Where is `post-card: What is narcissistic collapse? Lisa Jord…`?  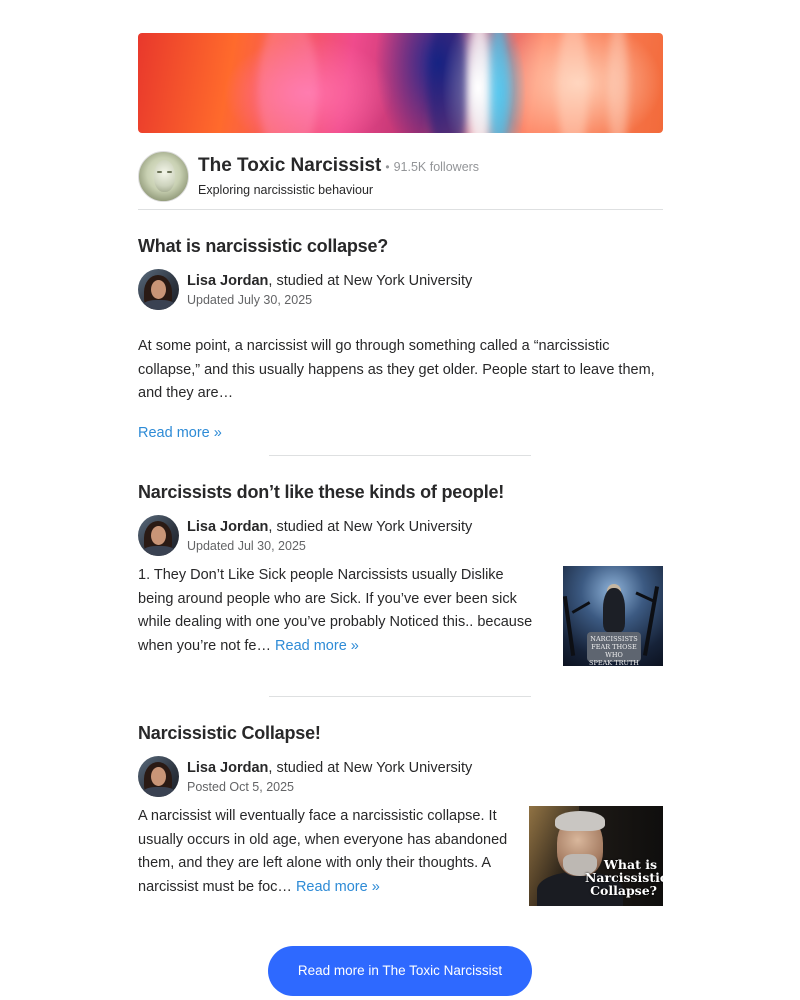
post-card: What is narcissistic collapse? Lisa Jord… is located at coordinates (400, 340).